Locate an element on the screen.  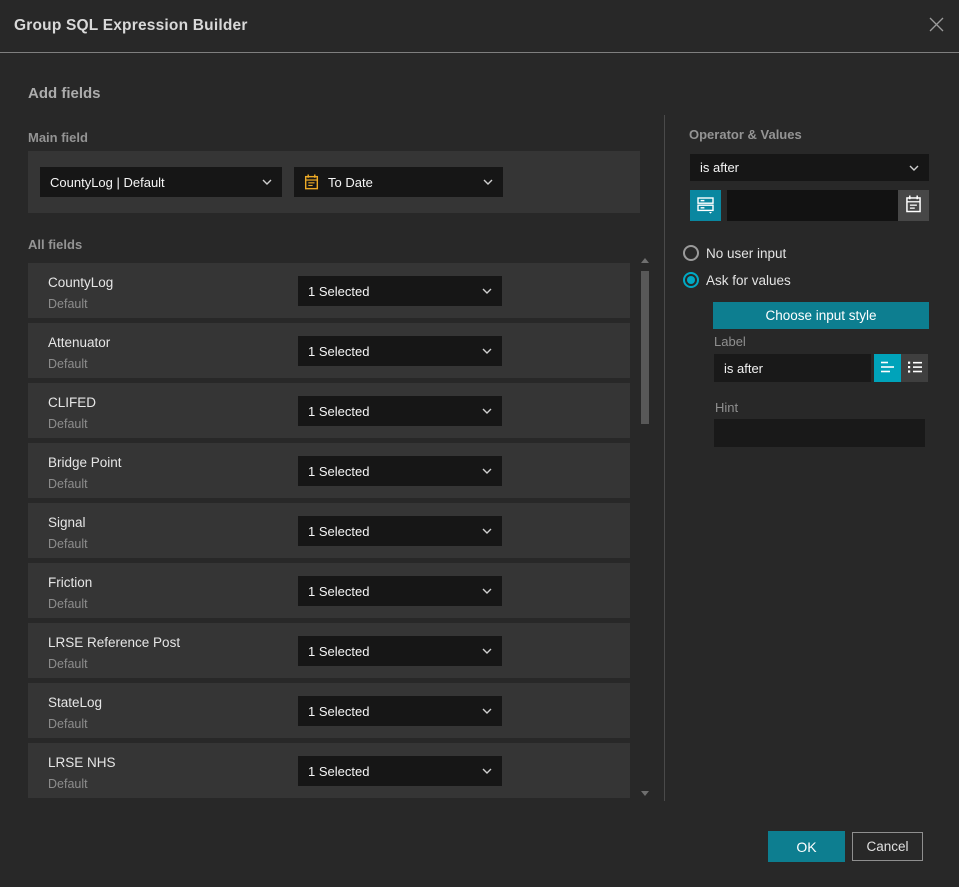
ask-for-values-label: Ask for values is located at coordinates (748, 280).